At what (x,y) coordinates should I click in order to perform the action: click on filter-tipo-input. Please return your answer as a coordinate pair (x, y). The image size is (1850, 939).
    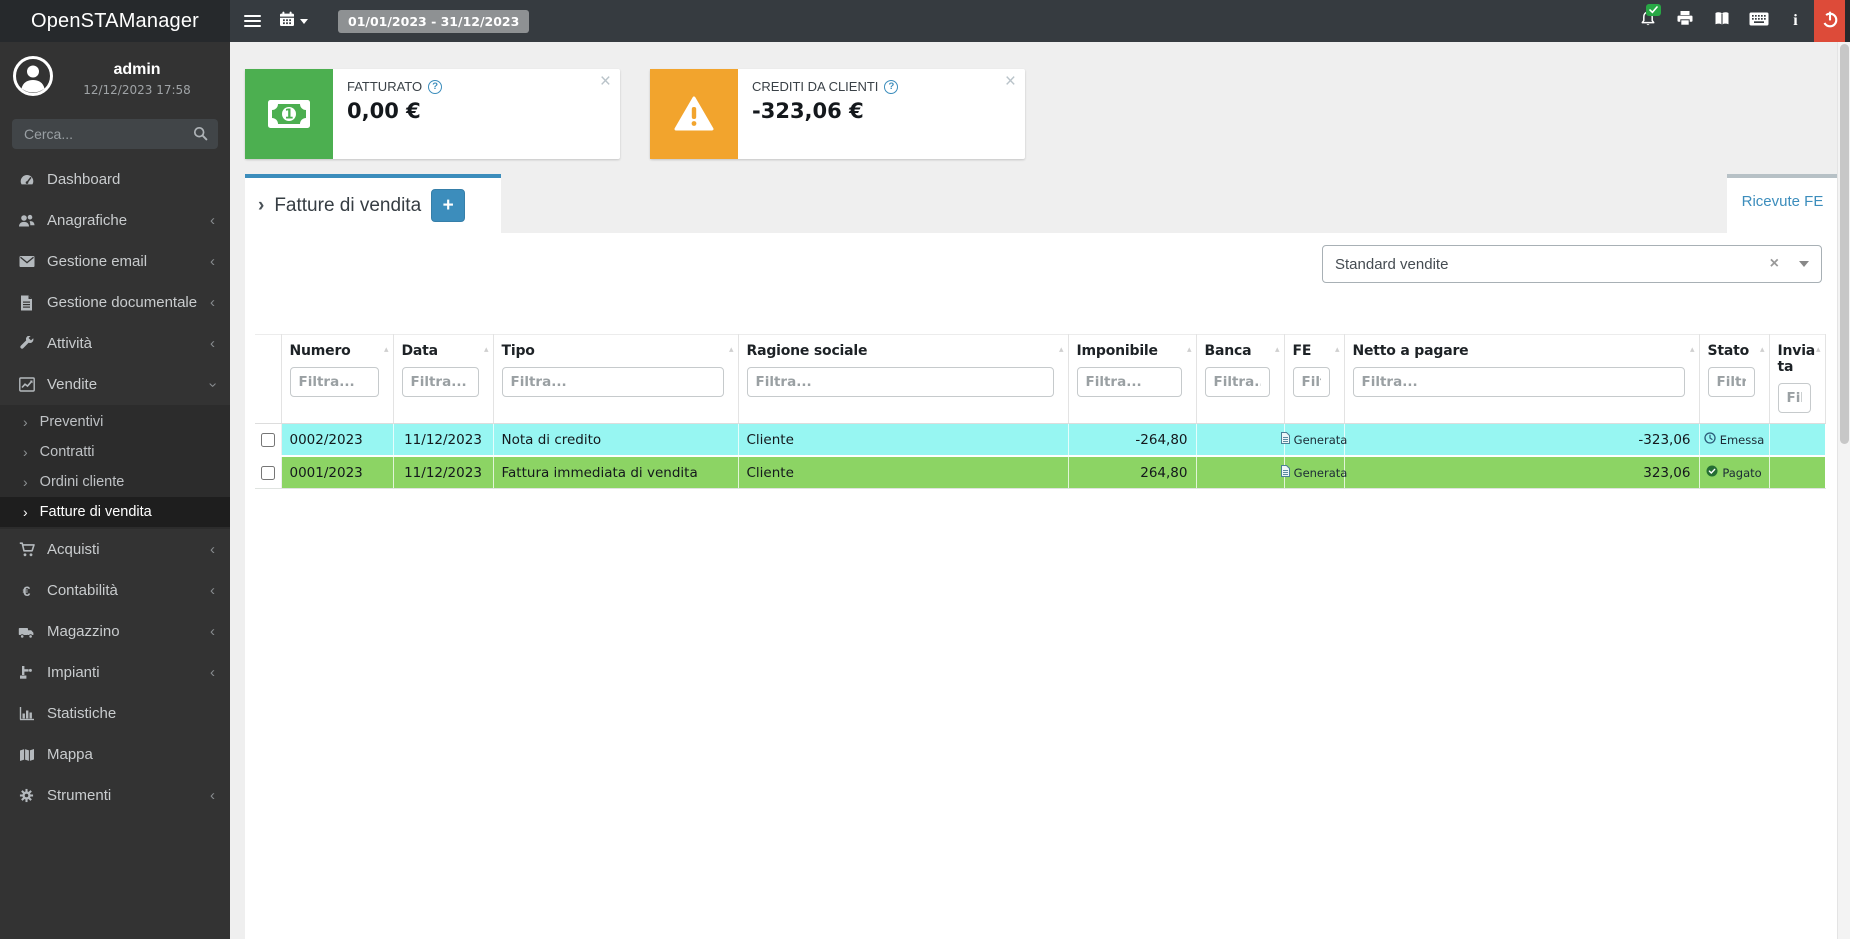
    Looking at the image, I should click on (612, 382).